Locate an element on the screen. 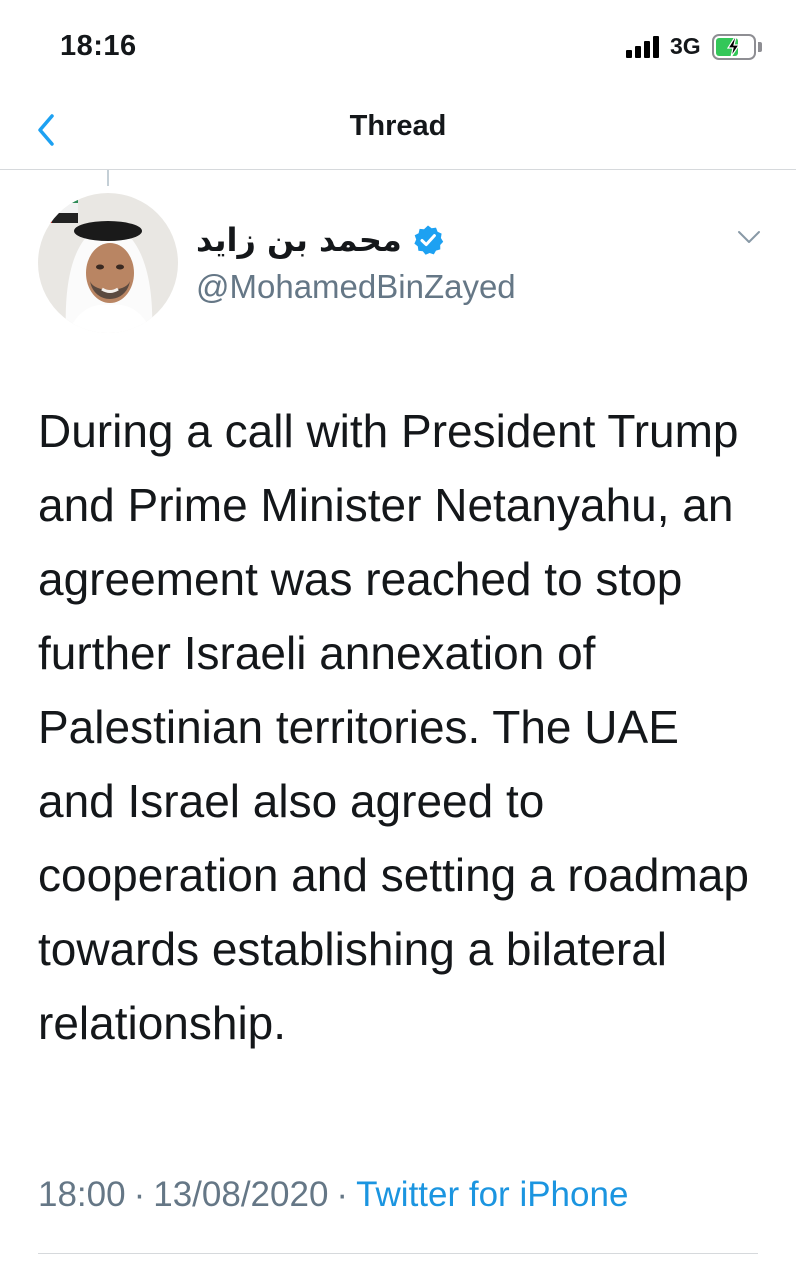 The width and height of the screenshot is (796, 1280). network-type: 3G is located at coordinates (685, 46).